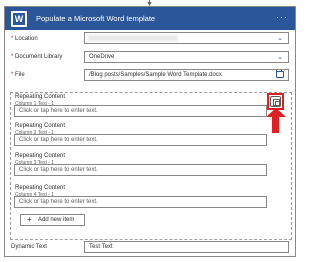  What do you see at coordinates (282, 17) in the screenshot?
I see `more-options-icon: ···` at bounding box center [282, 17].